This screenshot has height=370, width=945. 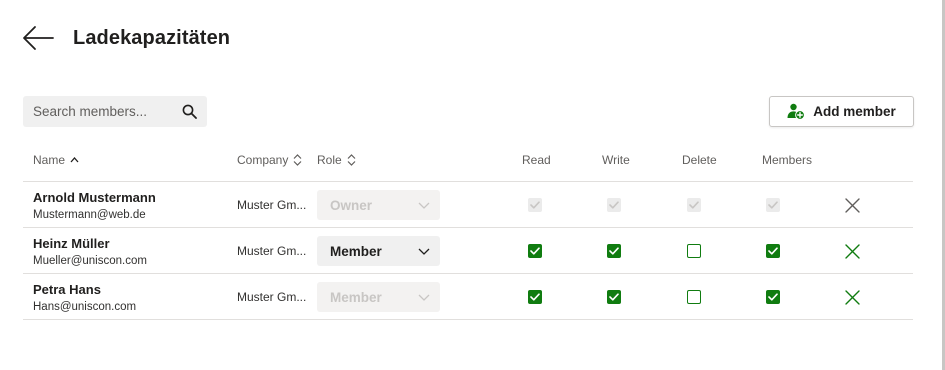 I want to click on column-label-delete: Delete, so click(x=699, y=160).